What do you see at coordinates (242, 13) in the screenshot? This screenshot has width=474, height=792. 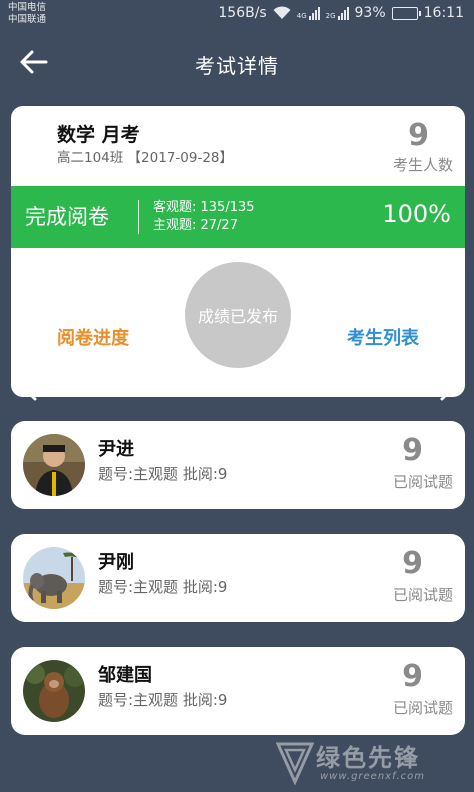 I see `network-speed: 156B/s` at bounding box center [242, 13].